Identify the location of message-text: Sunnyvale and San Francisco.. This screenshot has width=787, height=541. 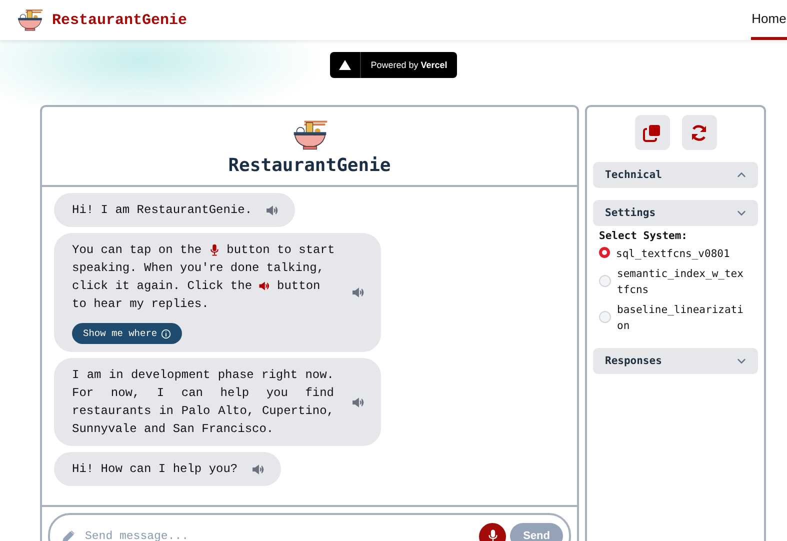
(173, 429).